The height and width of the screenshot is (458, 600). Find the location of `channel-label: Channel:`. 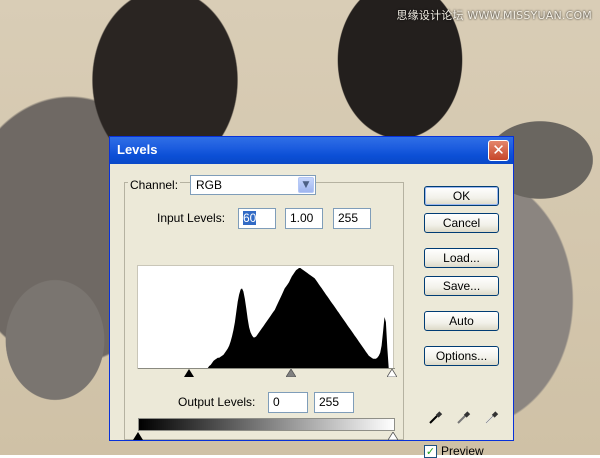

channel-label: Channel: is located at coordinates (154, 185).